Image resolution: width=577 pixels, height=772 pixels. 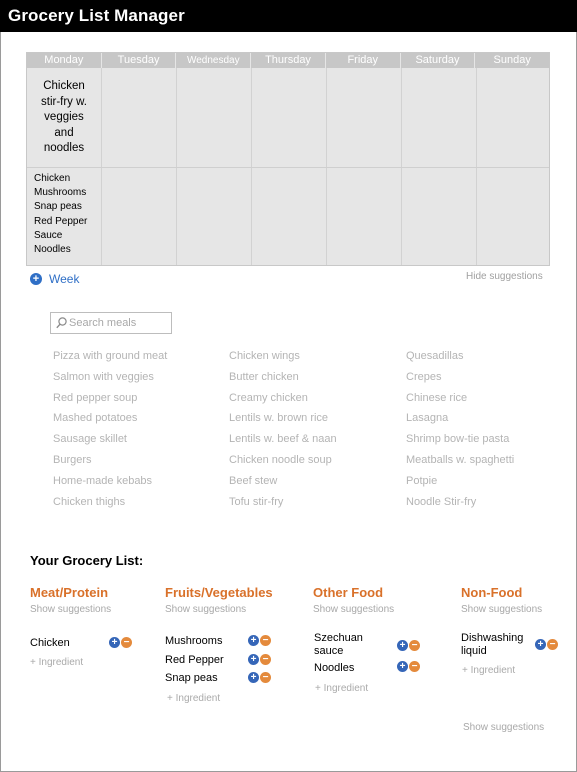 I want to click on meal-suggestion: Noodle Stir-fry, so click(x=460, y=505).